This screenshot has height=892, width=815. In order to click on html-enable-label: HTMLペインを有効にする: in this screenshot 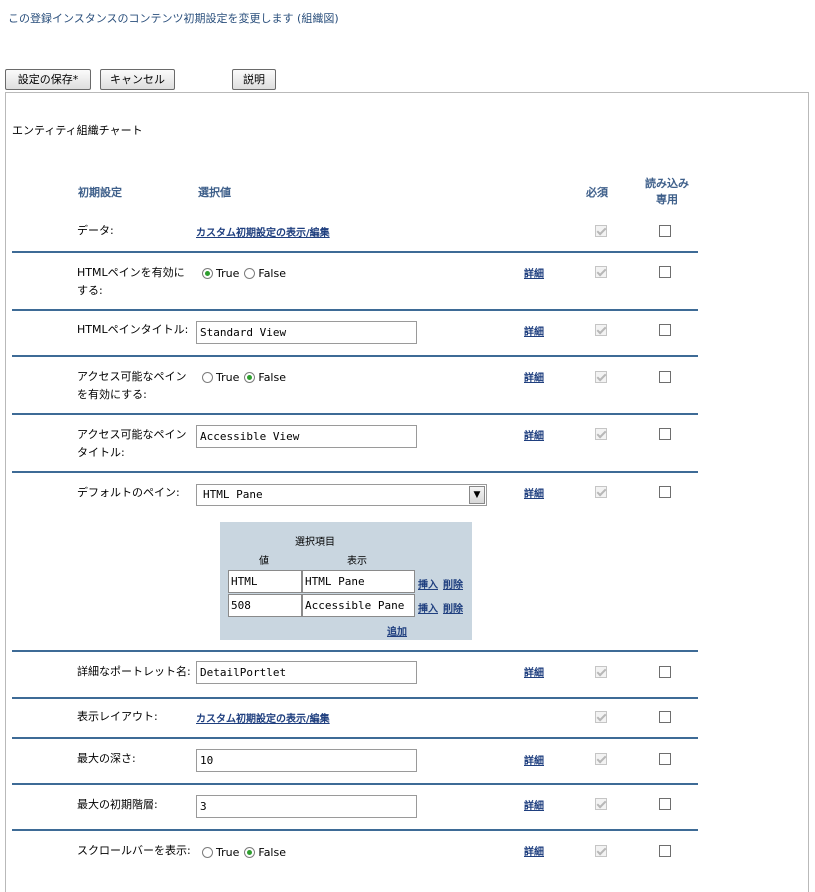, I will do `click(131, 281)`.